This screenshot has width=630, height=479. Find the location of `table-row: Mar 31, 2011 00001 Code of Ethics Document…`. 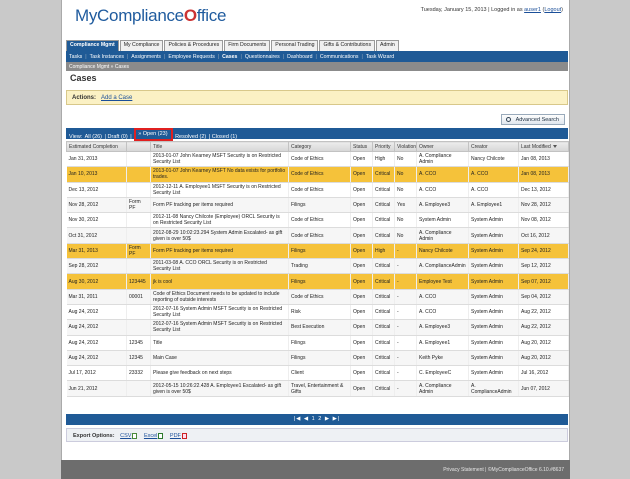

table-row: Mar 31, 2011 00001 Code of Ethics Document… is located at coordinates (317, 297).